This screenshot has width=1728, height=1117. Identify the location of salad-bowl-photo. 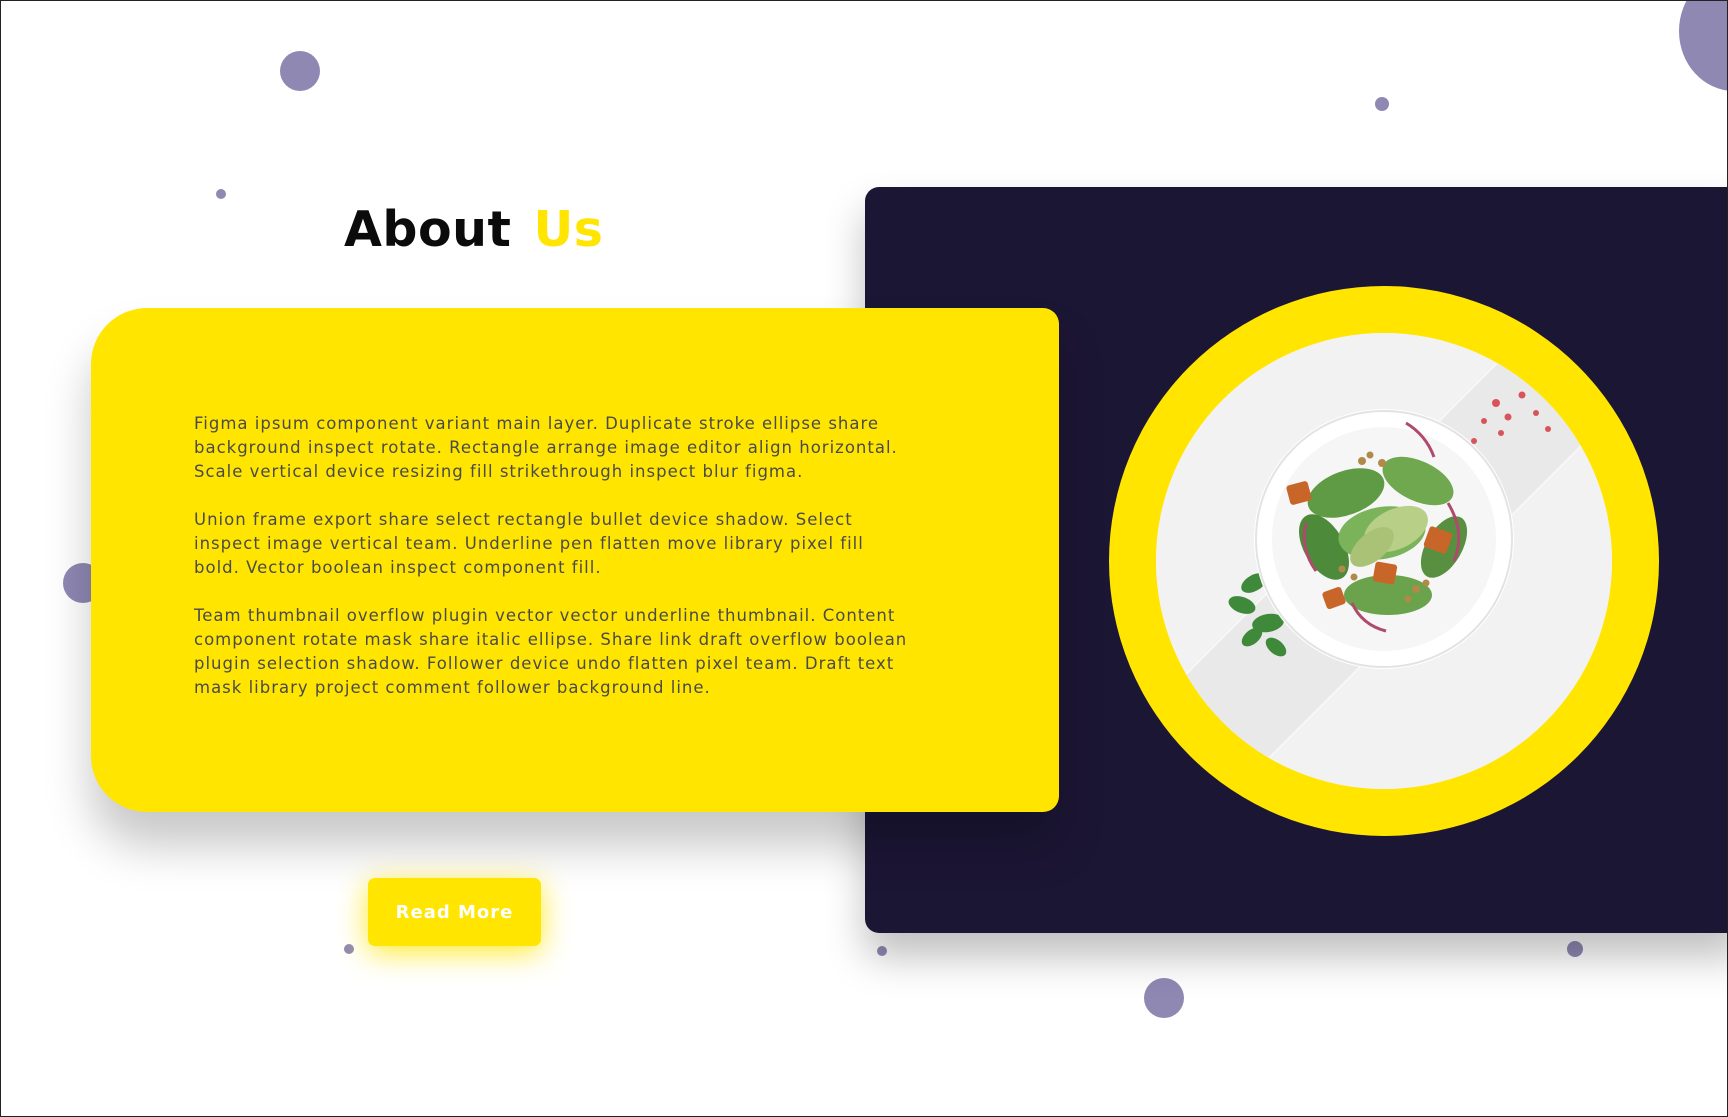
(1384, 561).